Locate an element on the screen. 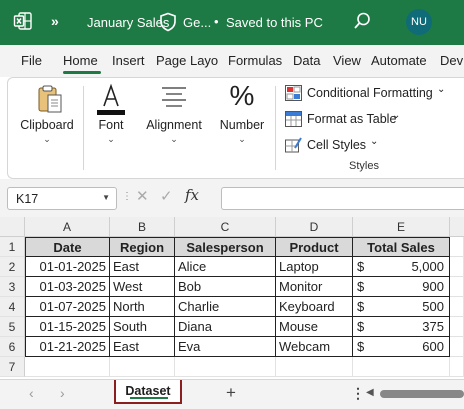 Image resolution: width=464 pixels, height=409 pixels. region-cell: West is located at coordinates (142, 287).